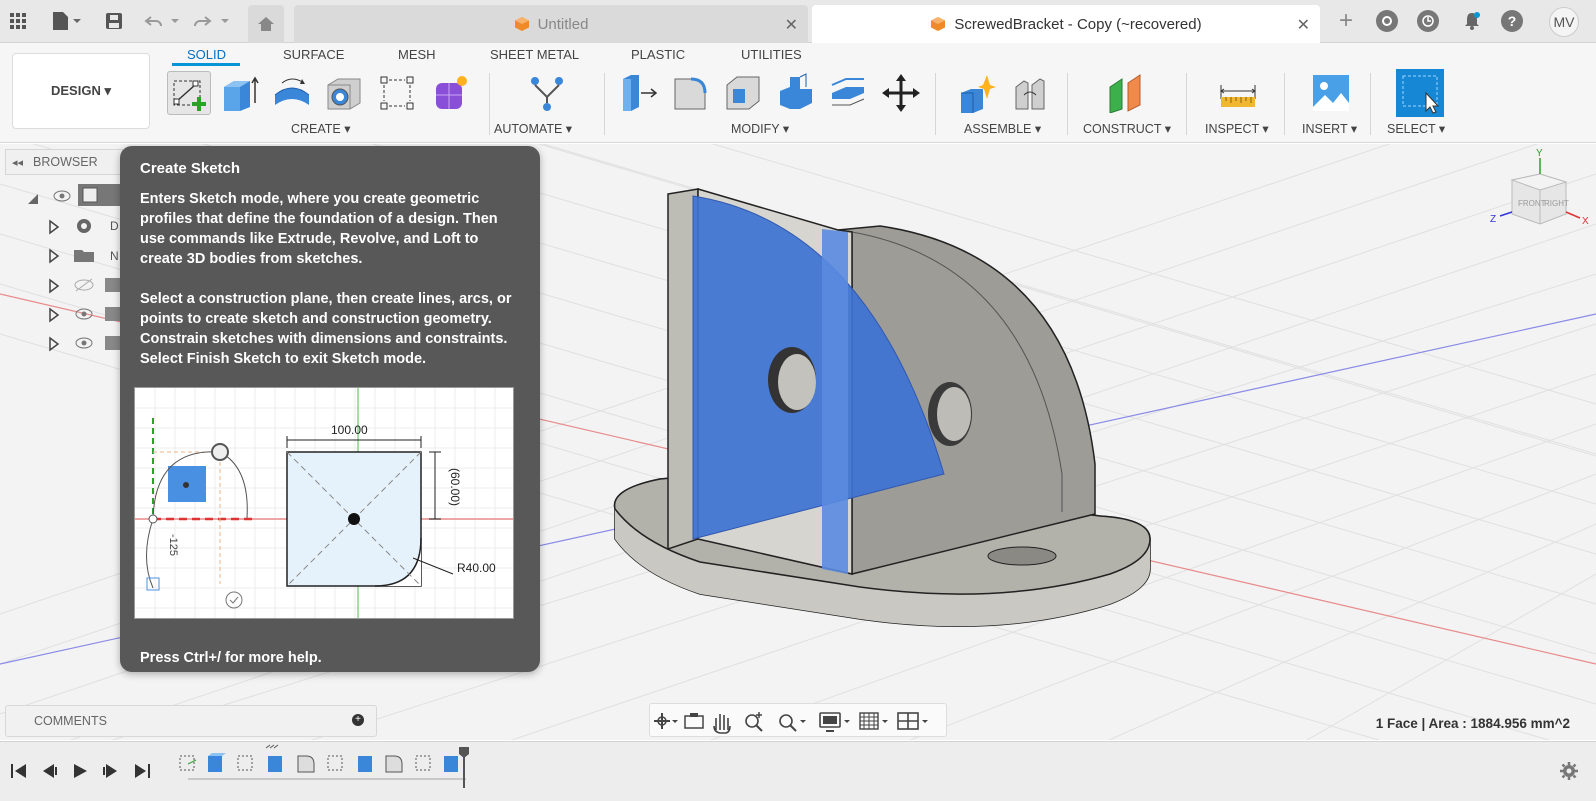 The height and width of the screenshot is (801, 1596). What do you see at coordinates (417, 54) in the screenshot?
I see `tab-mesh: MESH` at bounding box center [417, 54].